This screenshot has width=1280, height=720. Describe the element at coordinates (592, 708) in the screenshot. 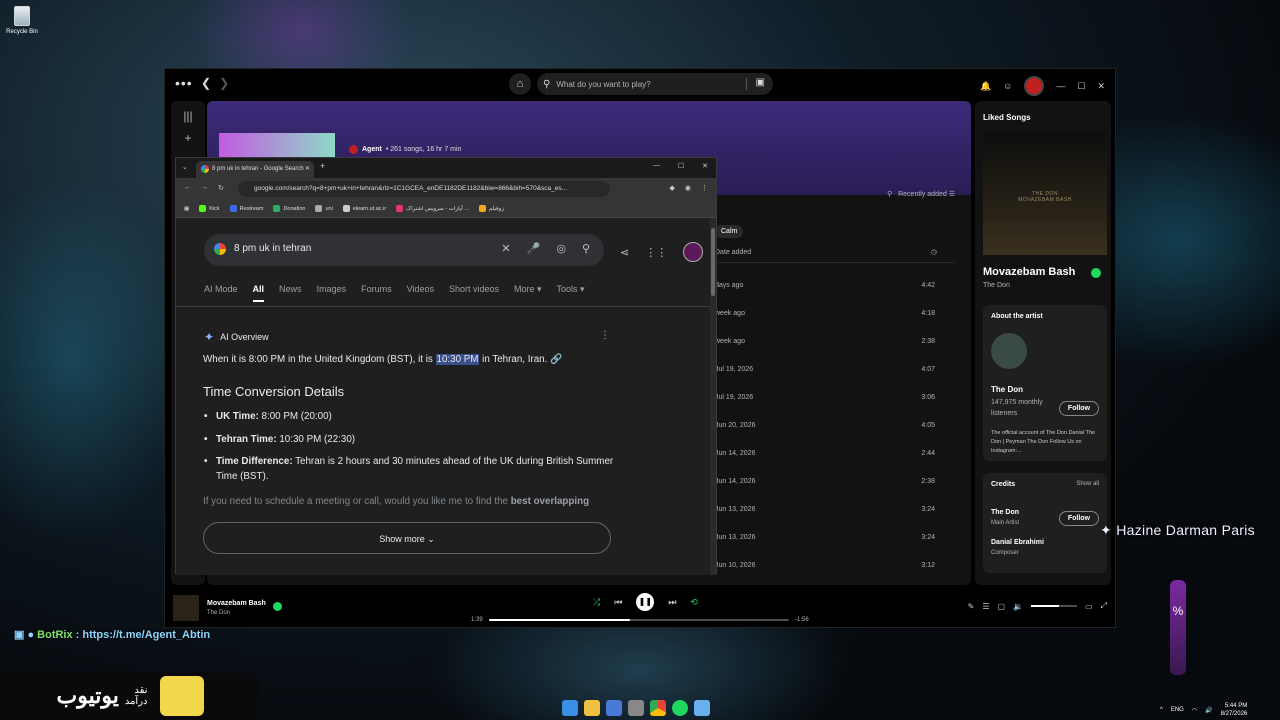

I see `file-explorer-icon` at that location.